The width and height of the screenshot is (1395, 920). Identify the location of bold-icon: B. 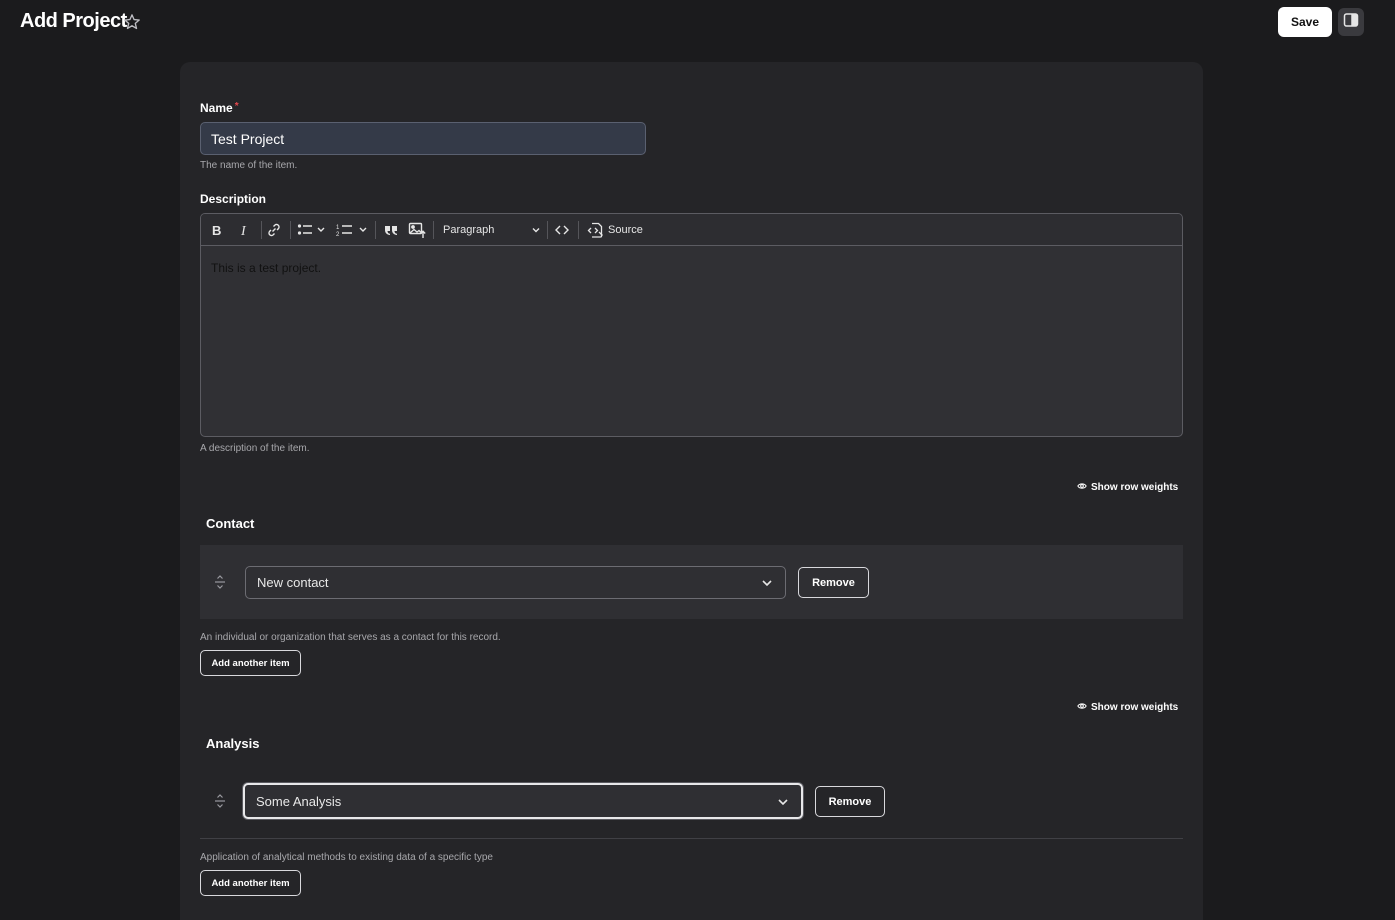
(217, 230).